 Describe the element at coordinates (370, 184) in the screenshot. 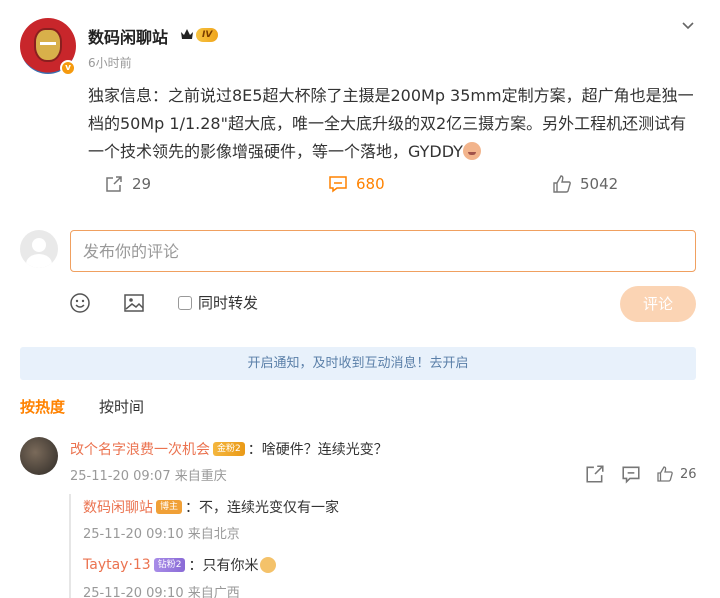

I see `comment-count: 680` at that location.